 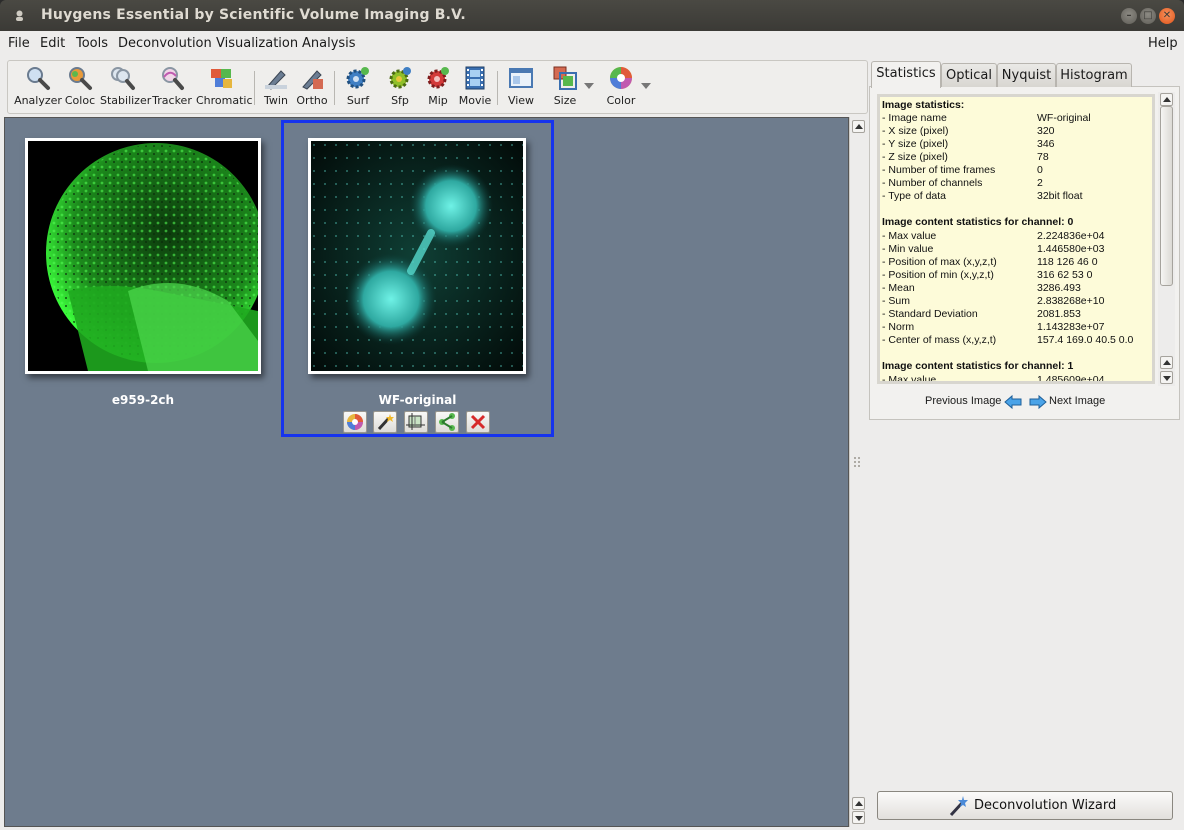 I want to click on maximize-icon: □, so click(x=1148, y=15).